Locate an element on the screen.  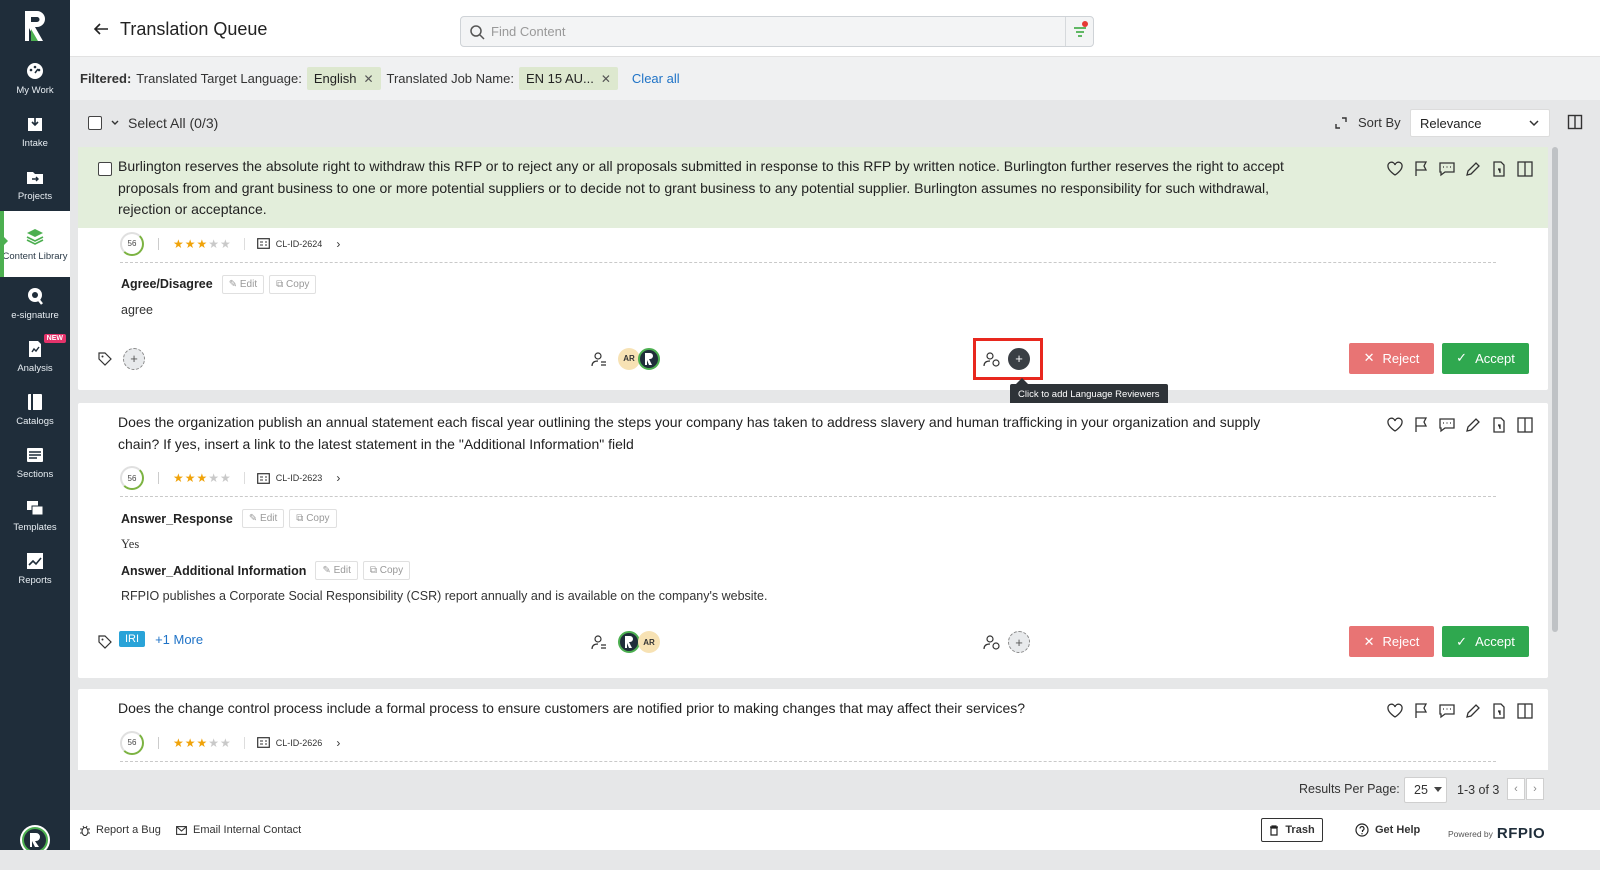
brand-logo: RFPIO is located at coordinates (1521, 833).